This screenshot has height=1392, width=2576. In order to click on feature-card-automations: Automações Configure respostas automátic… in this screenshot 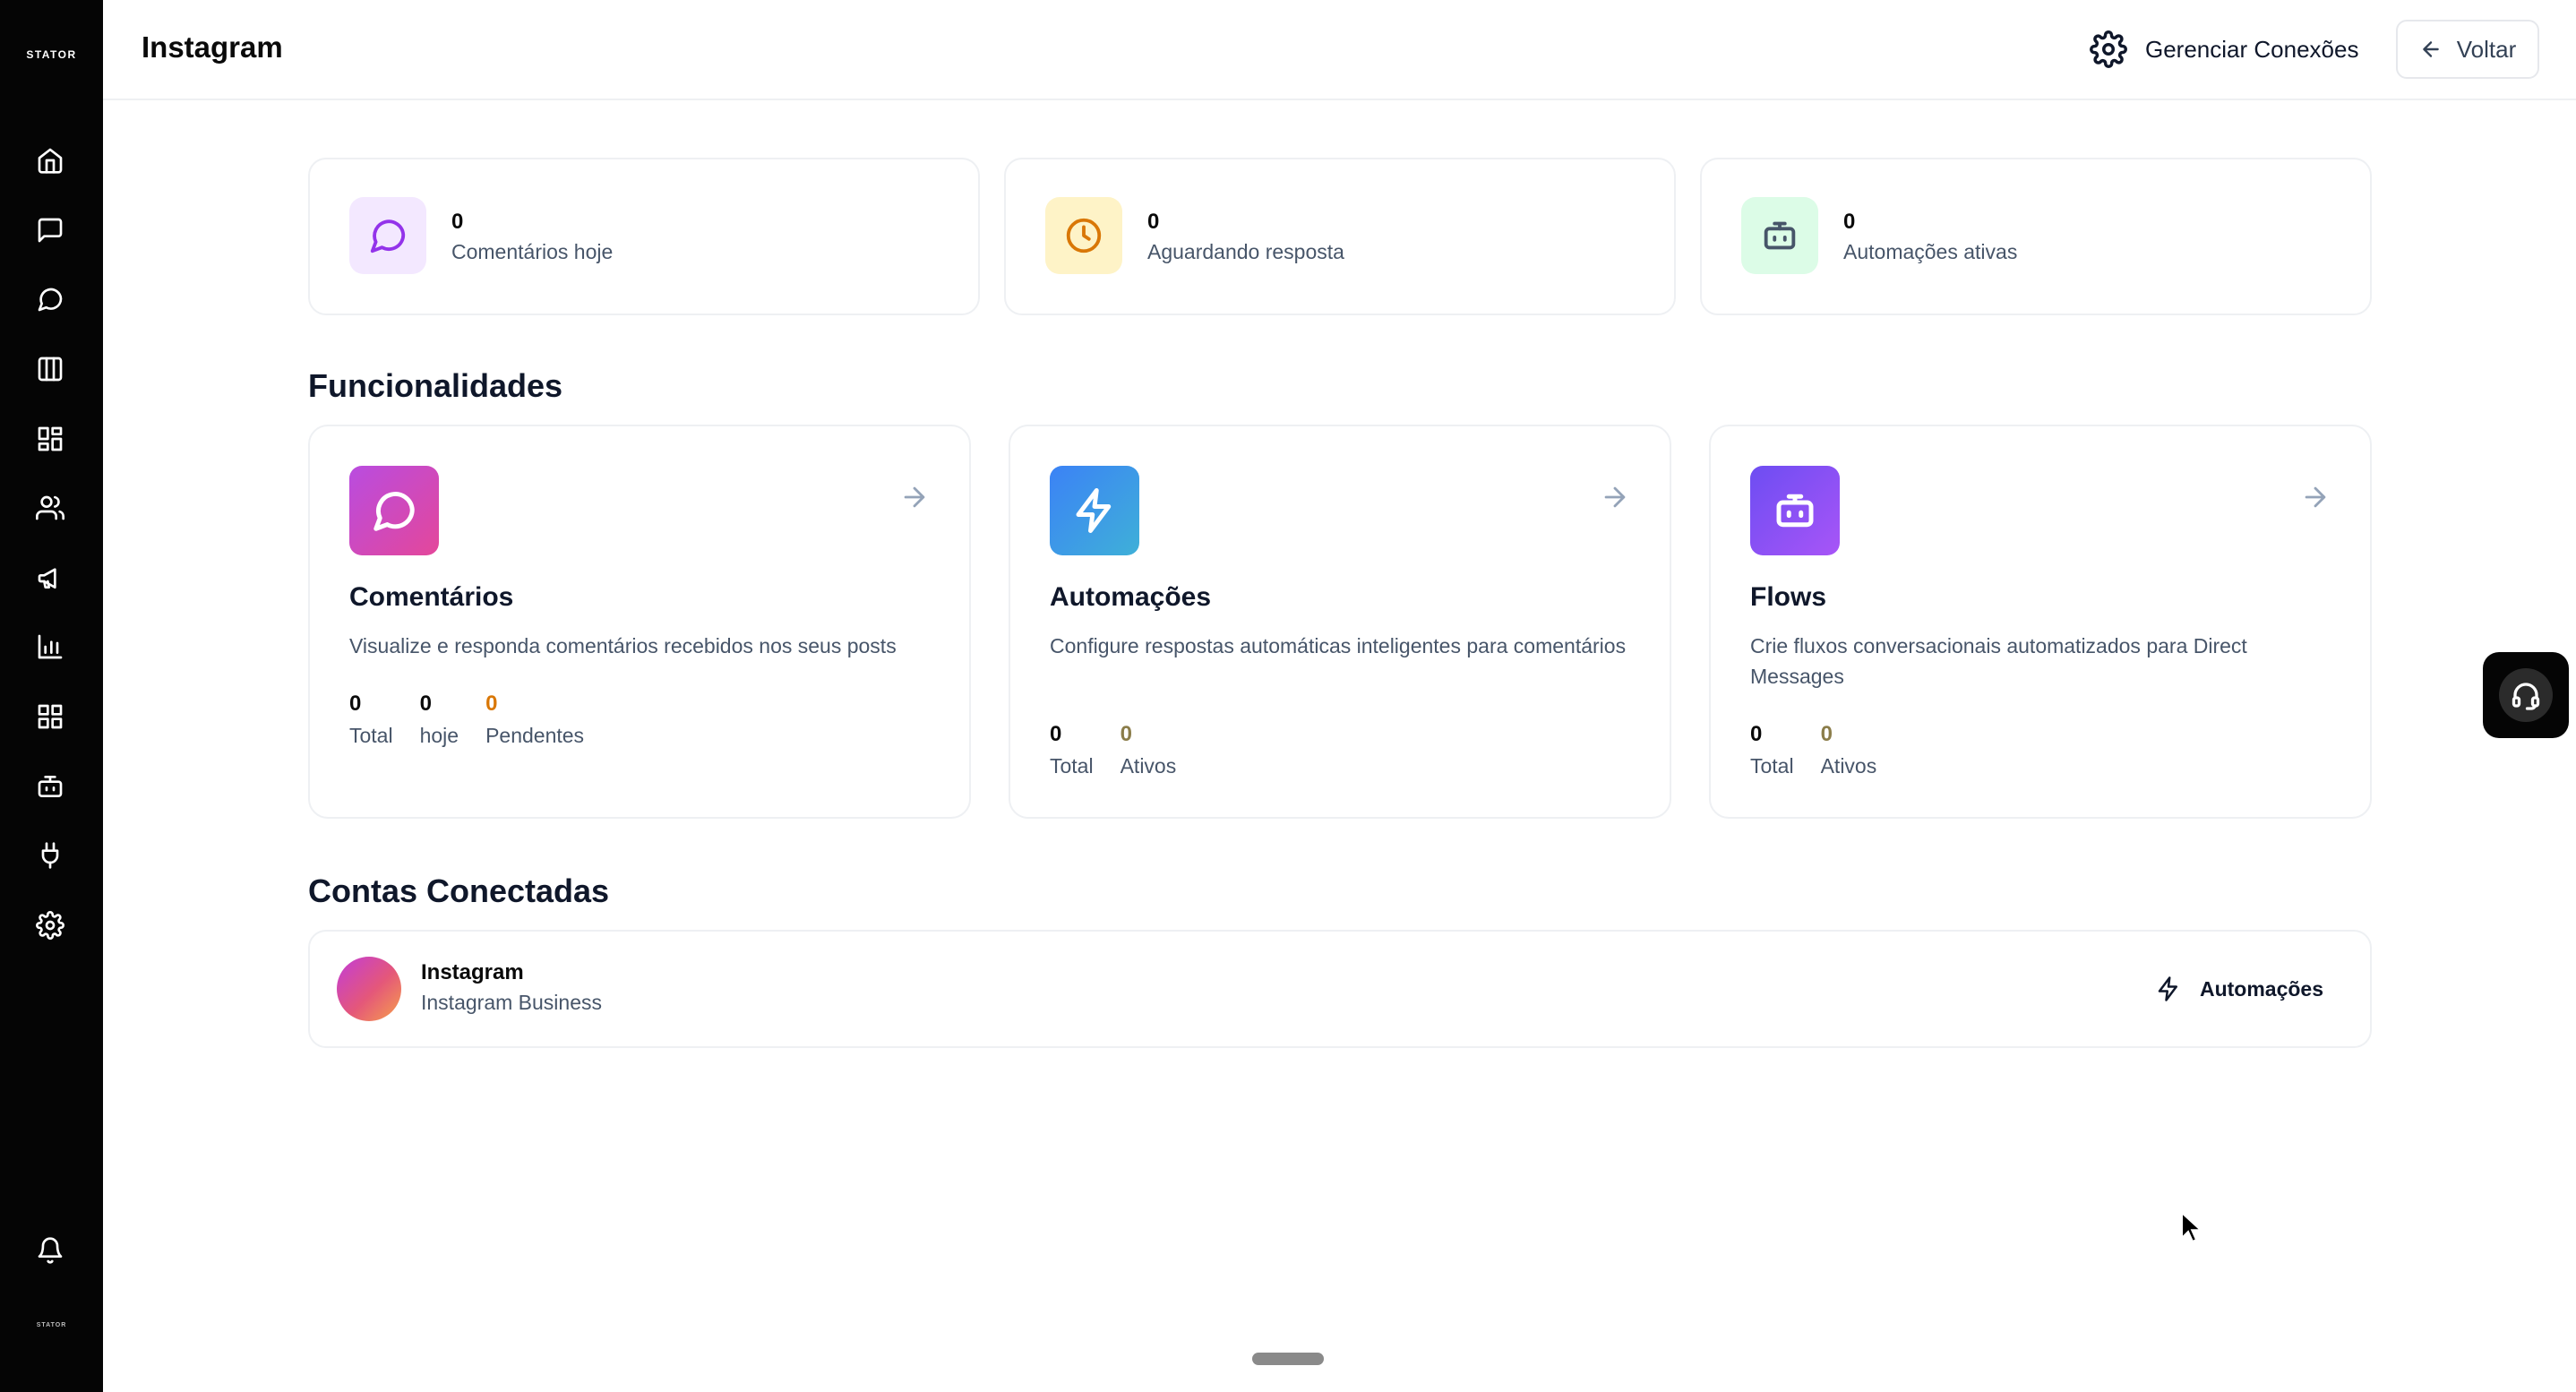, I will do `click(1340, 622)`.